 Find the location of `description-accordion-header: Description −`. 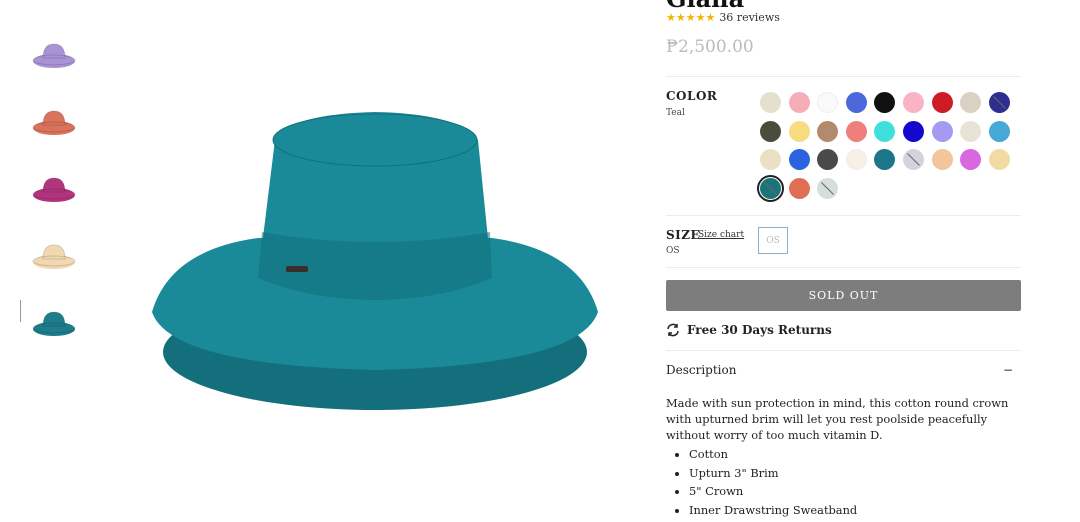

description-accordion-header: Description − is located at coordinates (843, 370).